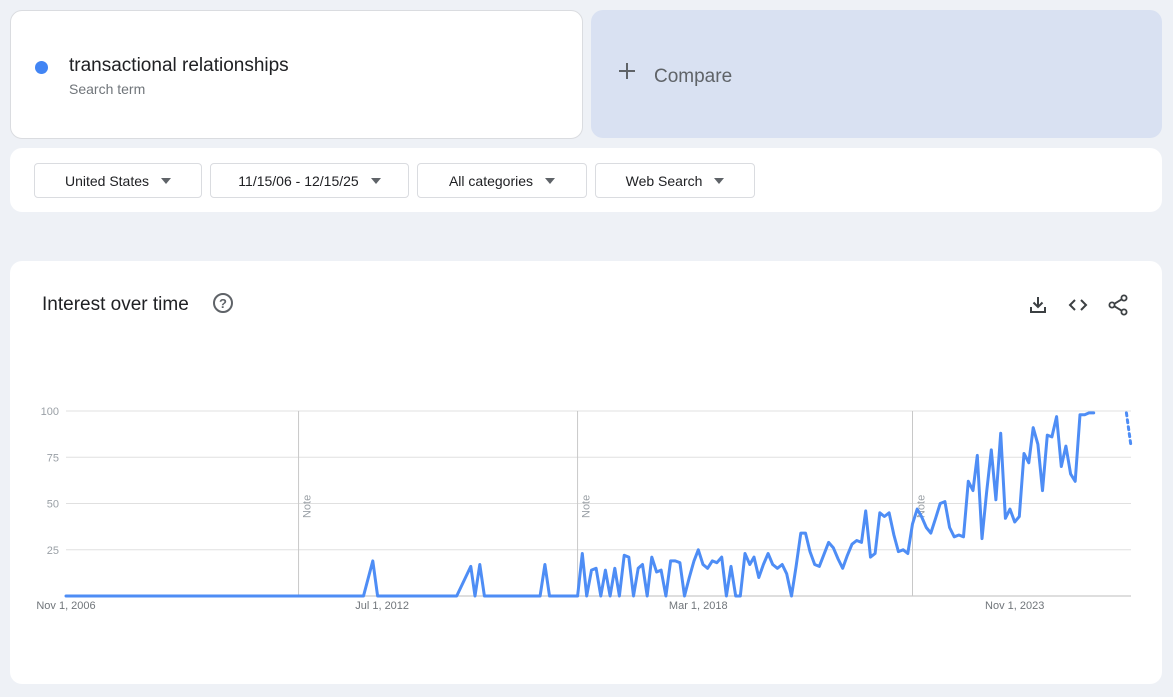 This screenshot has width=1173, height=697. I want to click on compare-label: Compare, so click(693, 76).